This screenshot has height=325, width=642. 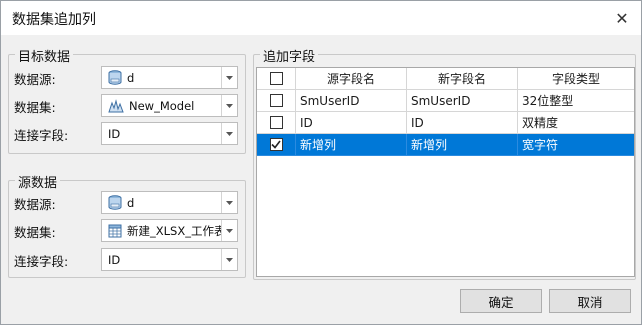 What do you see at coordinates (35, 107) in the screenshot?
I see `target-dataset-label: 数据集:` at bounding box center [35, 107].